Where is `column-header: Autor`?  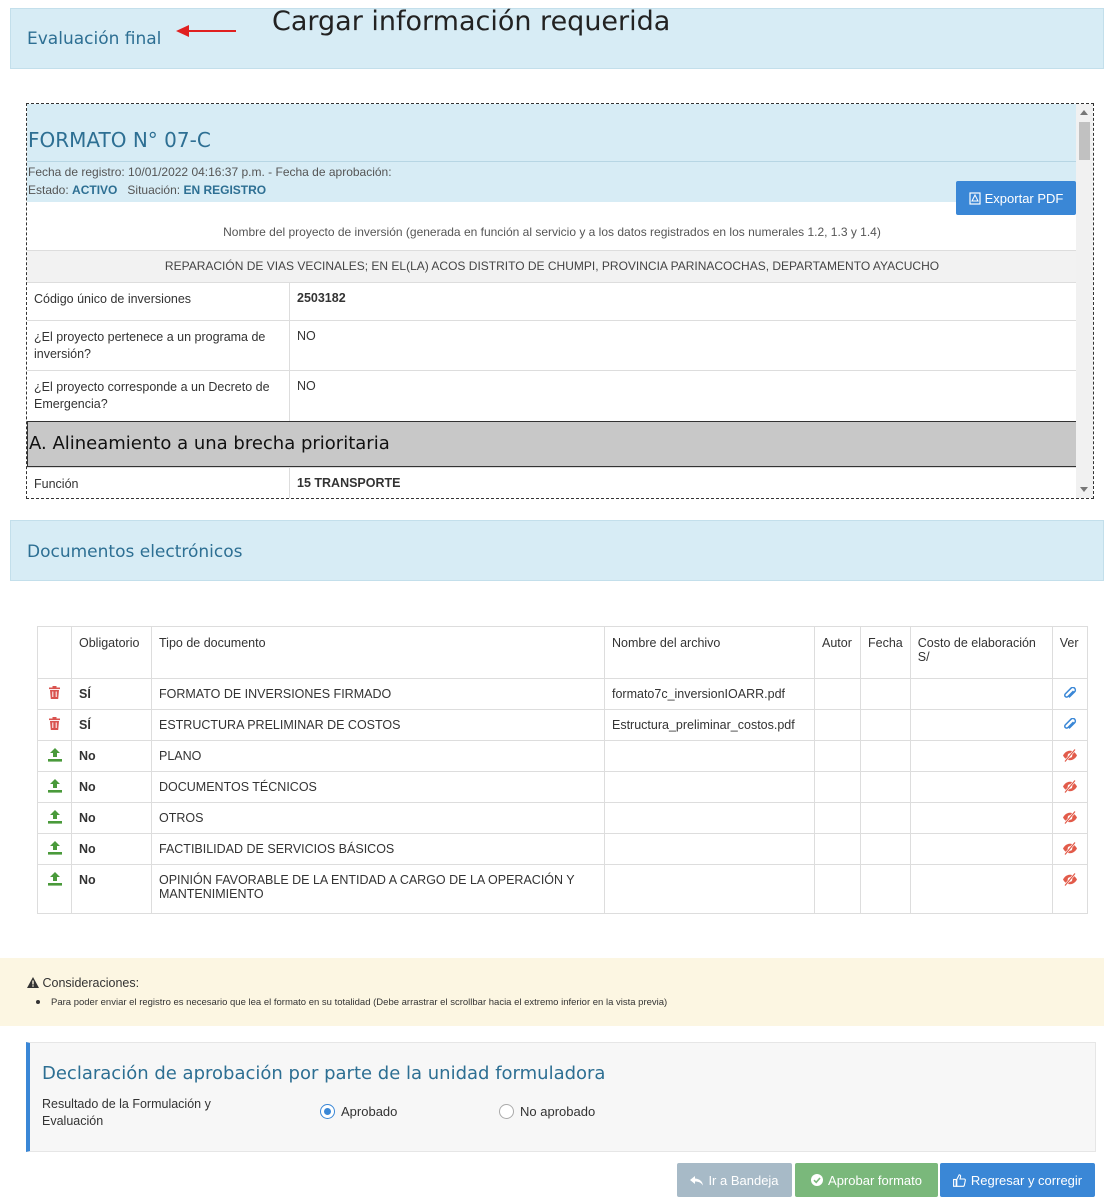
column-header: Autor is located at coordinates (837, 652).